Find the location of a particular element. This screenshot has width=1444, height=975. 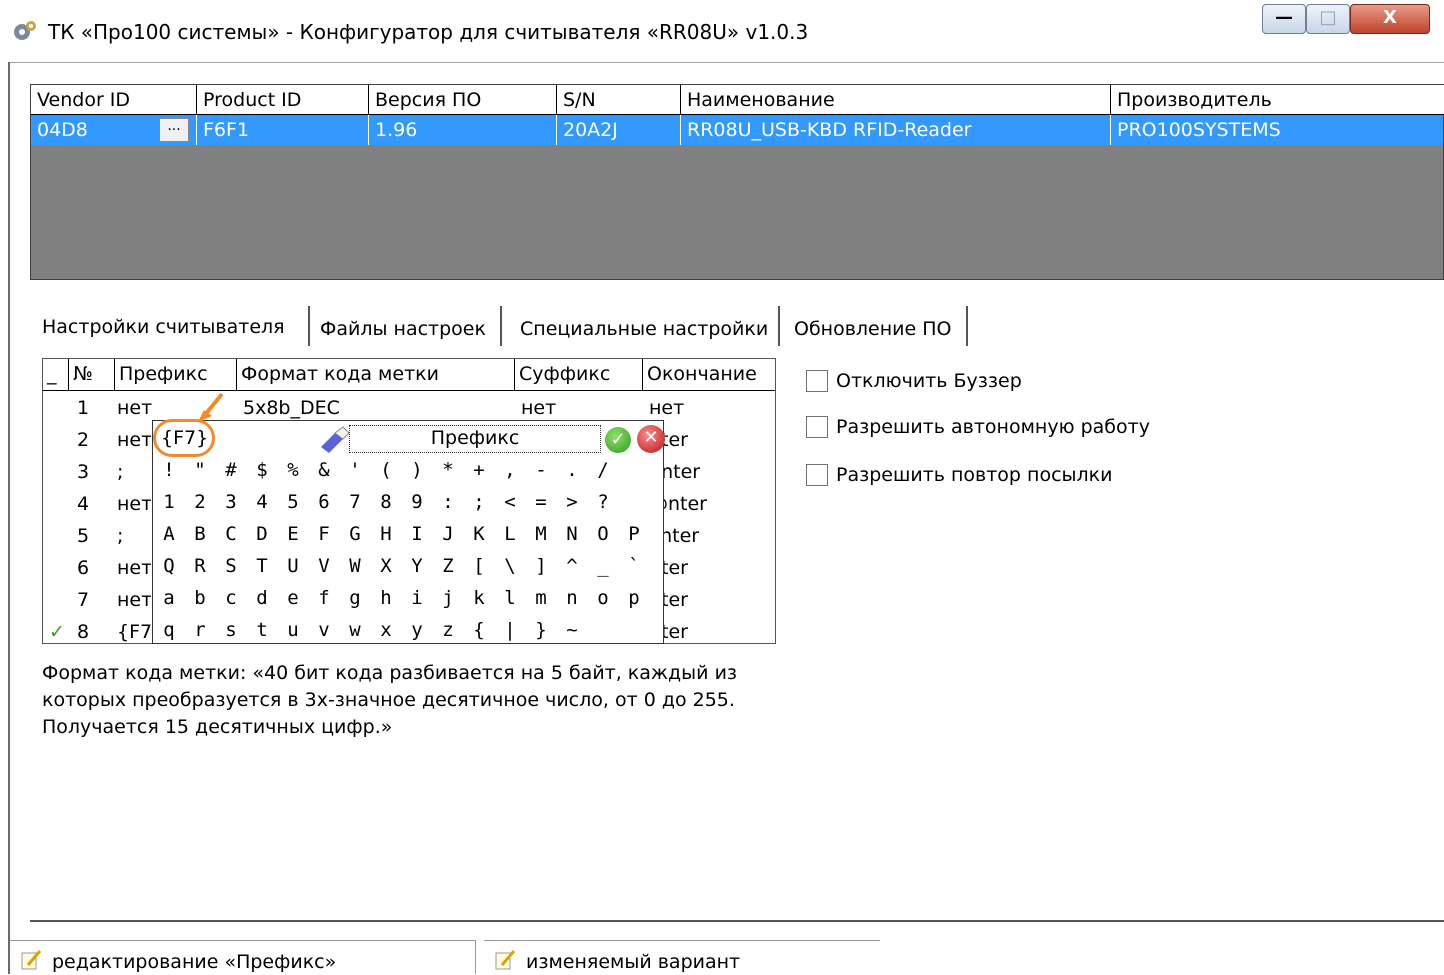

char-key: W is located at coordinates (355, 566).